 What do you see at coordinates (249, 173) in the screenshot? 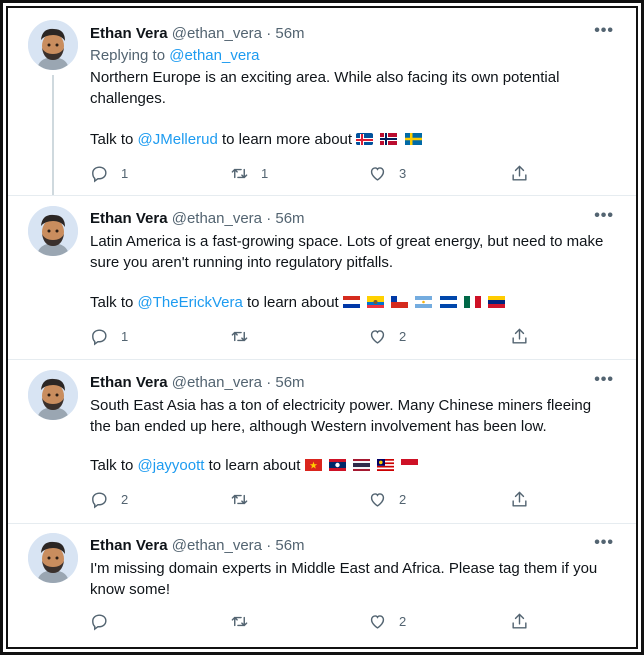
I see `retweet-button: 1` at bounding box center [249, 173].